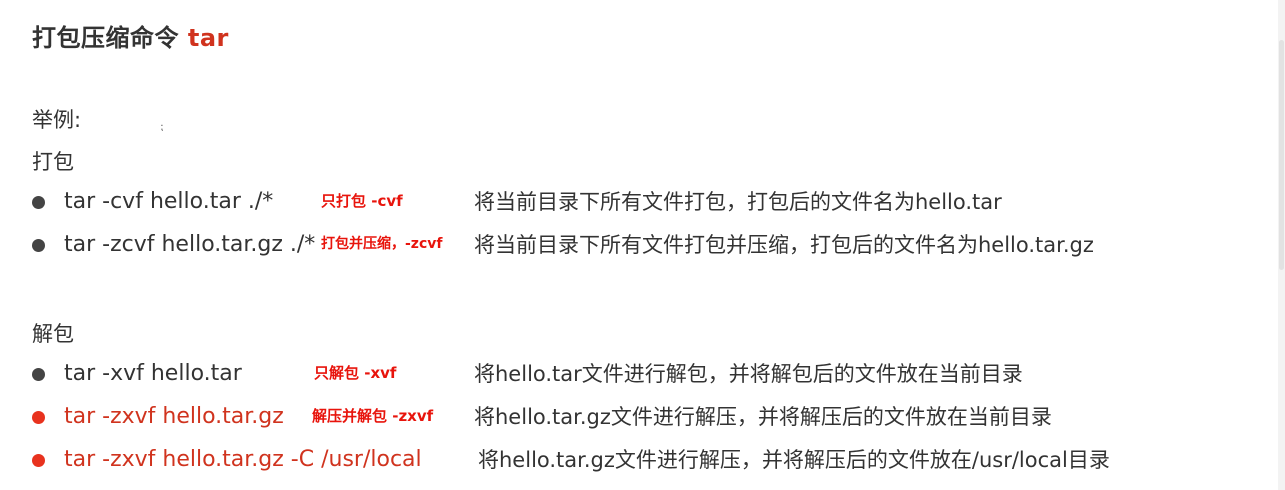 This screenshot has width=1285, height=490. I want to click on command-note: 只解包 -xvf, so click(355, 373).